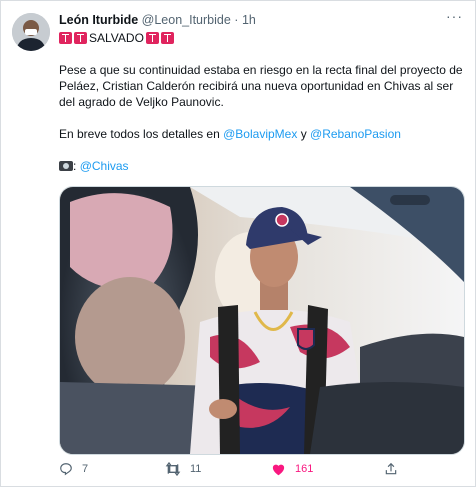 This screenshot has width=476, height=487. I want to click on mention-chivas: @Chivas, so click(104, 166).